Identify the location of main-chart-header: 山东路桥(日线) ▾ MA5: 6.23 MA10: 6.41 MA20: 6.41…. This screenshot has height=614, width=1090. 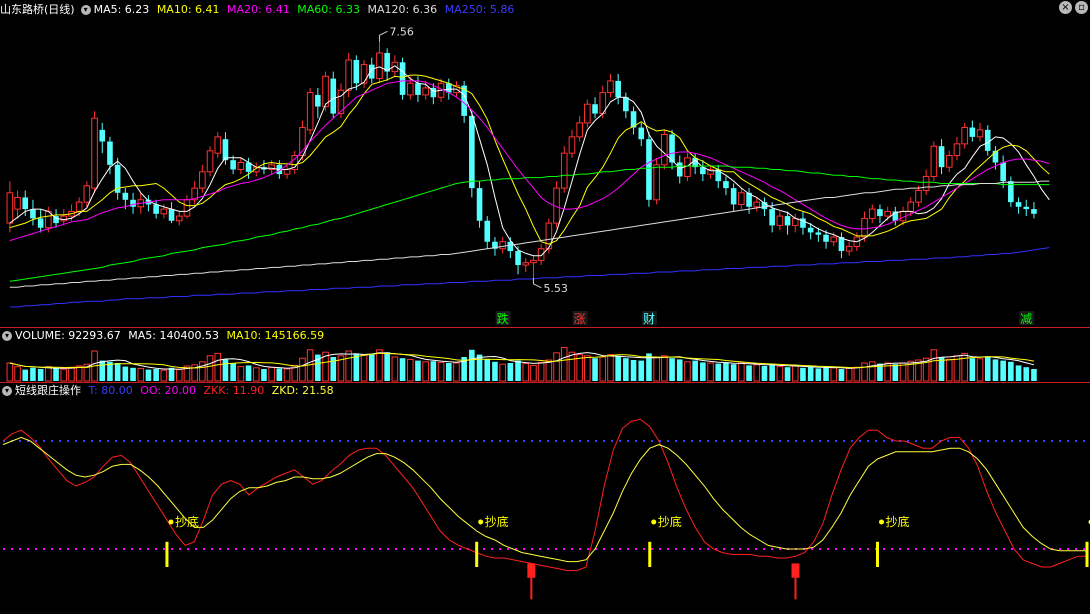
(259, 10).